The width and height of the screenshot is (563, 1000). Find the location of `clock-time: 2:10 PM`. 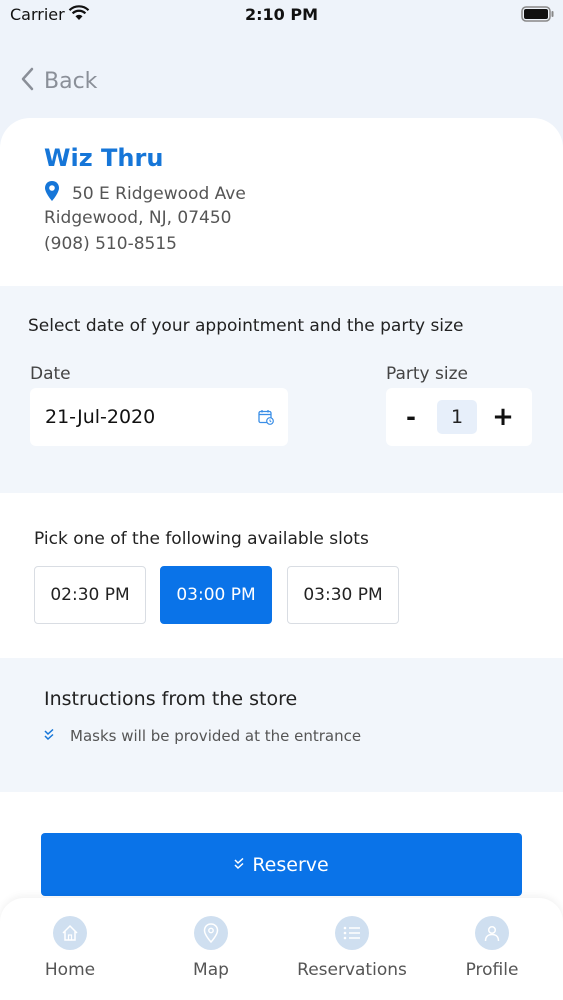

clock-time: 2:10 PM is located at coordinates (281, 14).